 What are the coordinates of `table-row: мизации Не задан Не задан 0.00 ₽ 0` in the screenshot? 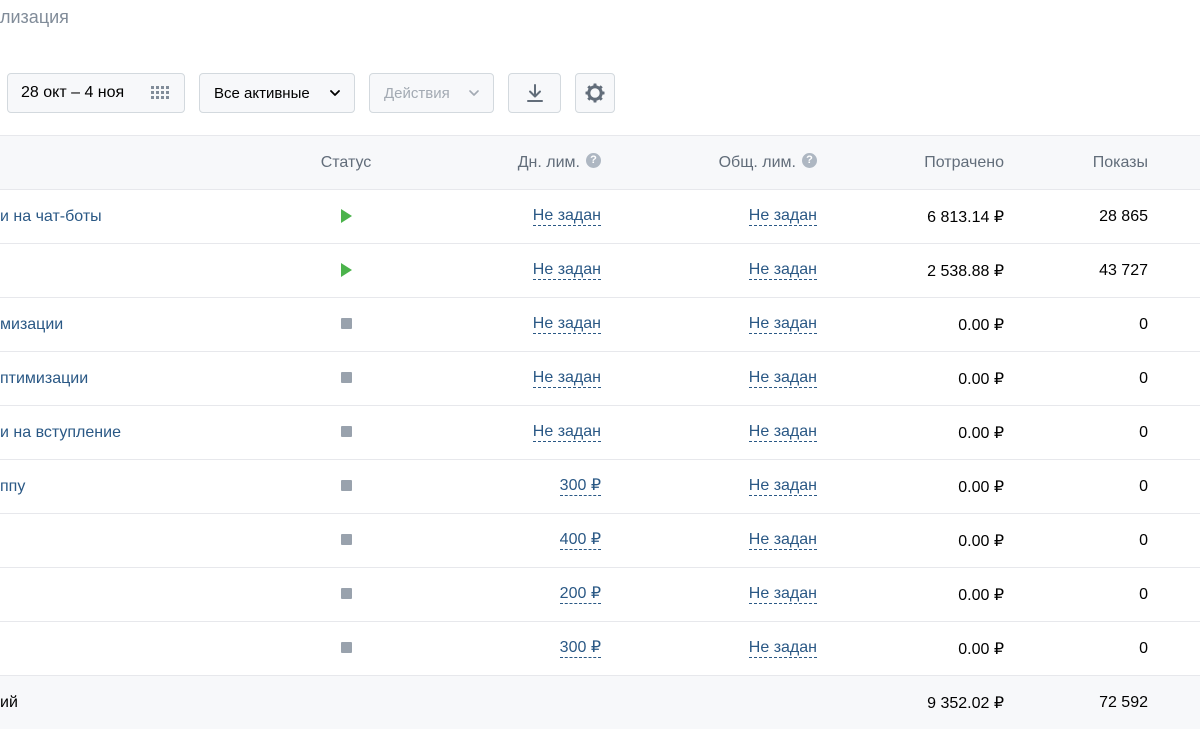 It's located at (600, 325).